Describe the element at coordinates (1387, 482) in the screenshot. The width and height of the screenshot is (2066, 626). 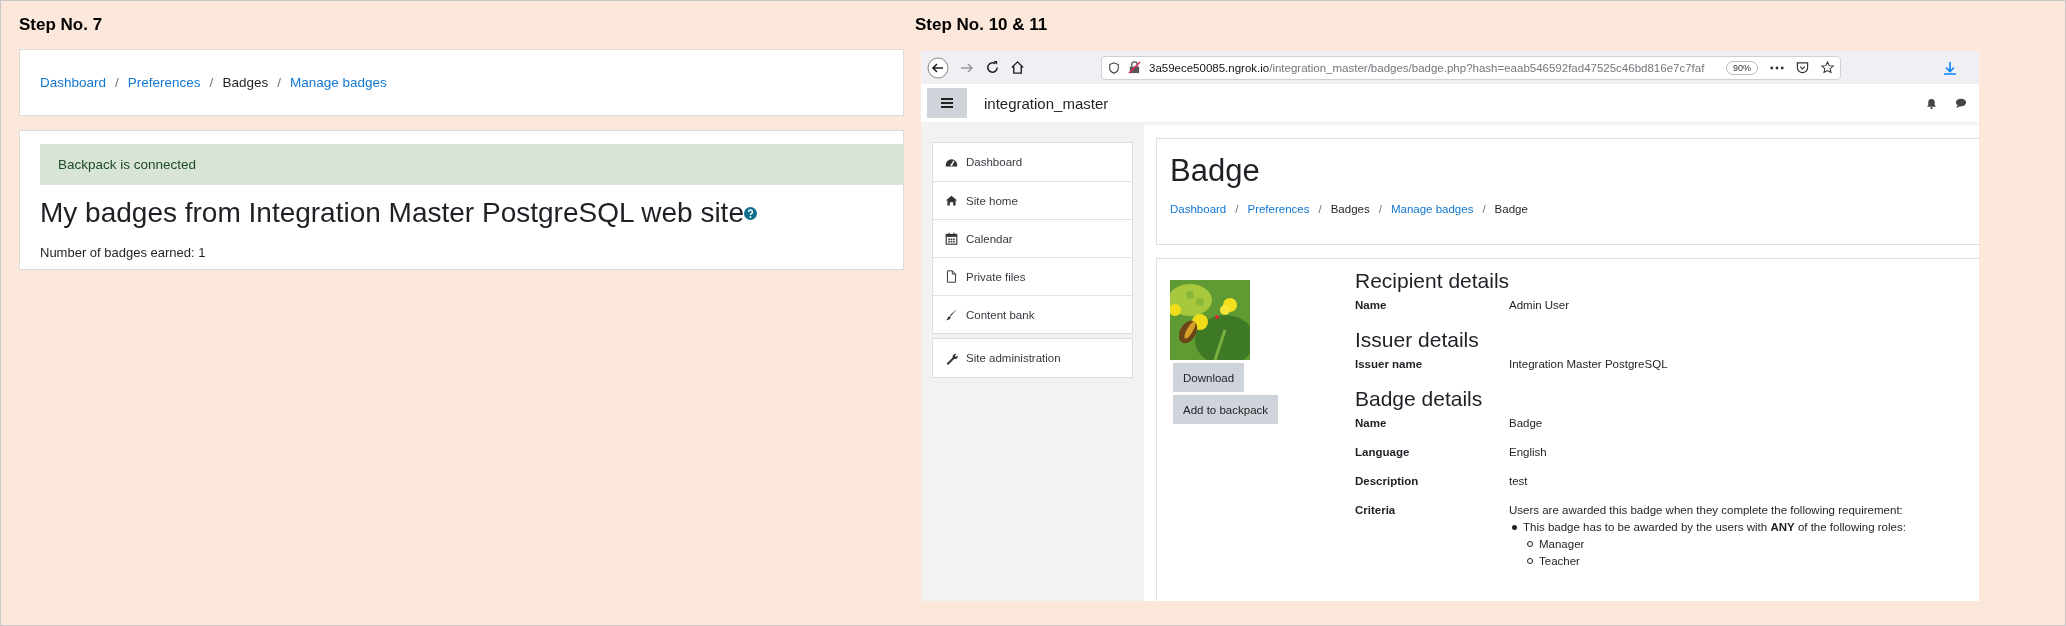
I see `field-label: Description` at that location.